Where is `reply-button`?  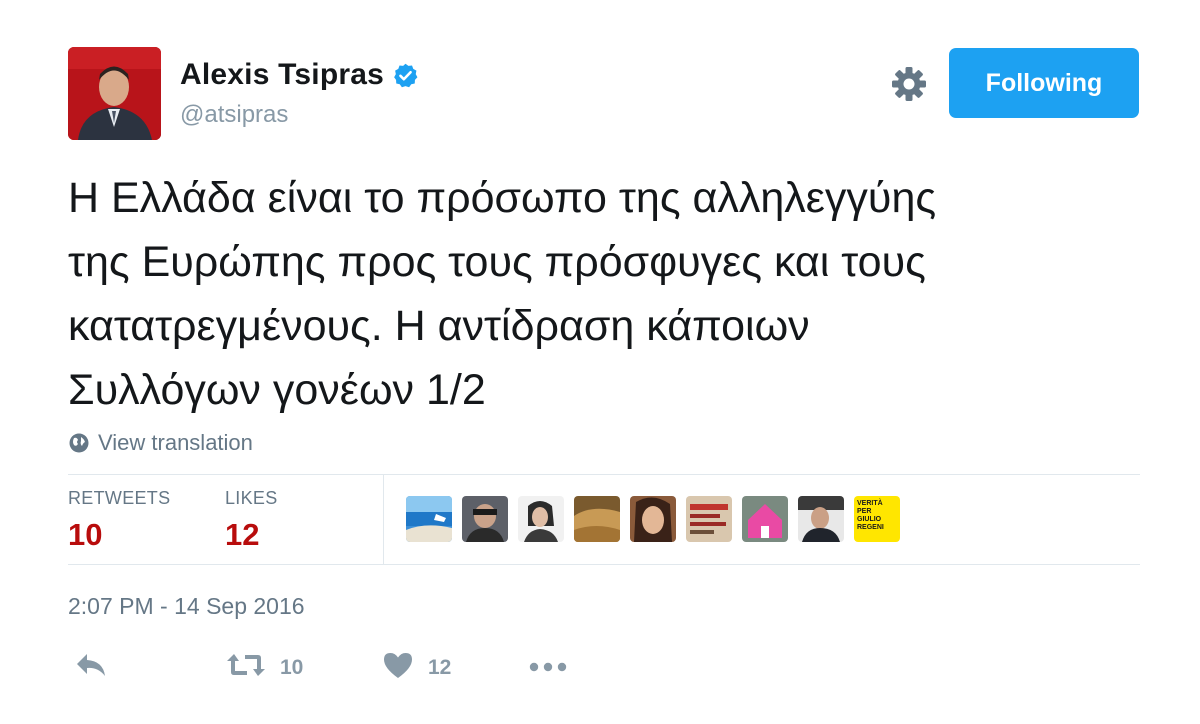
reply-button is located at coordinates (91, 667).